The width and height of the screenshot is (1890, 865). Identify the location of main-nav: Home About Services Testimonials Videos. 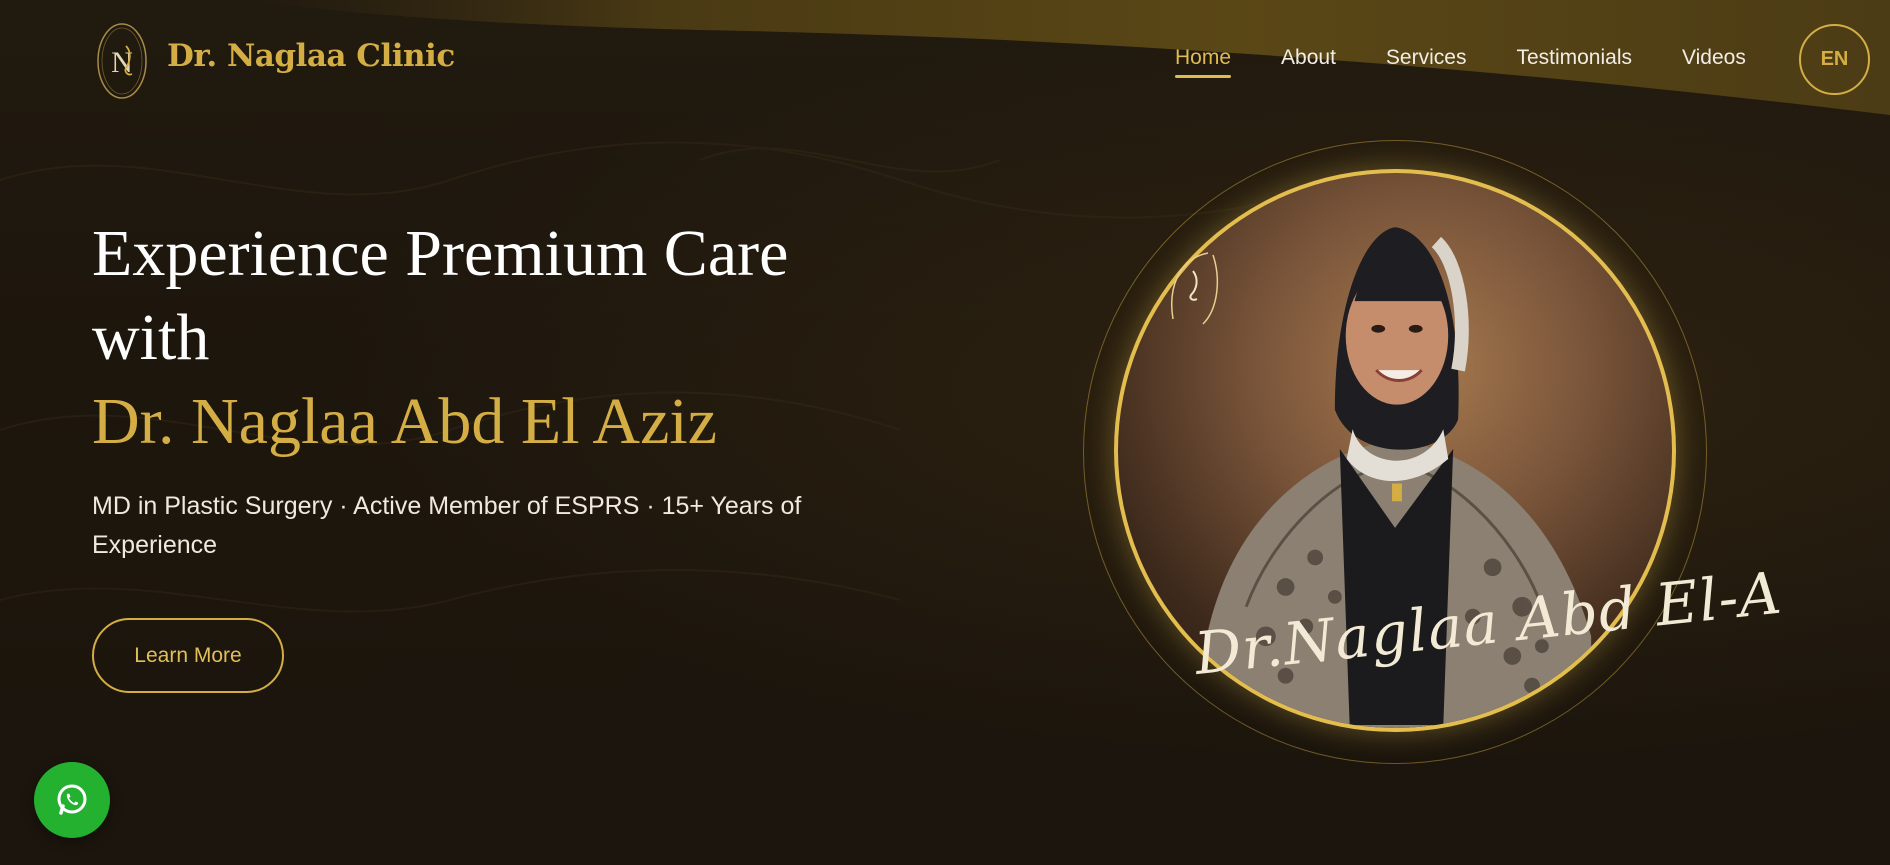
(1460, 62).